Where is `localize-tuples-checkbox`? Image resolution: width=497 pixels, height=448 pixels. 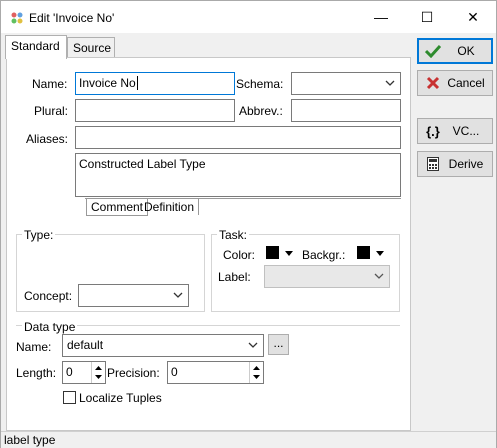 localize-tuples-checkbox is located at coordinates (69, 397).